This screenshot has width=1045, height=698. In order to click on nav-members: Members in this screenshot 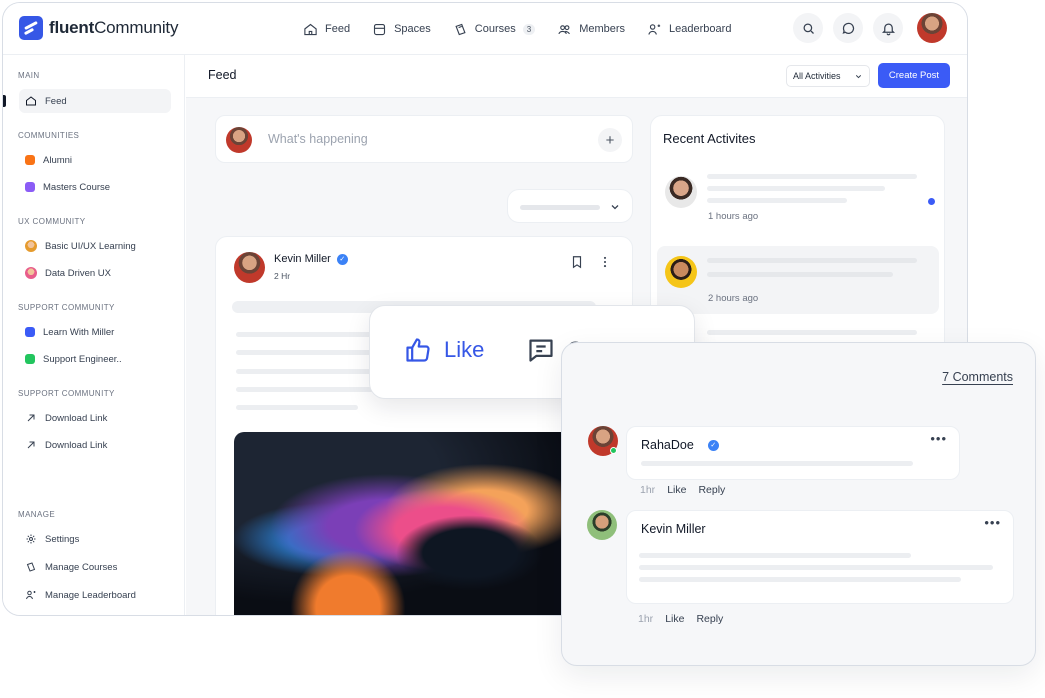, I will do `click(591, 29)`.